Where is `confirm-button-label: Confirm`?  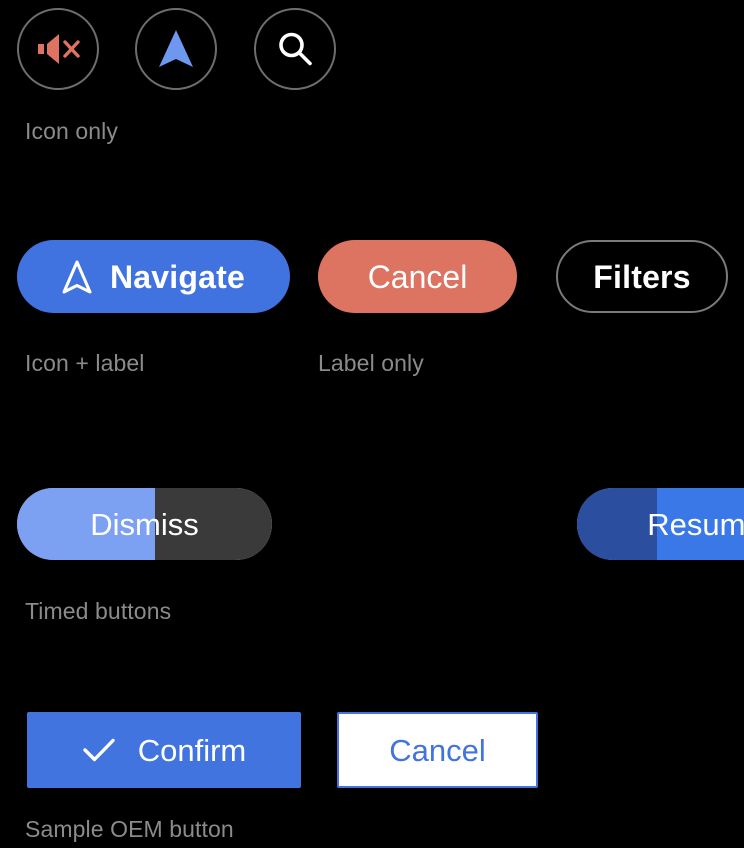 confirm-button-label: Confirm is located at coordinates (192, 750).